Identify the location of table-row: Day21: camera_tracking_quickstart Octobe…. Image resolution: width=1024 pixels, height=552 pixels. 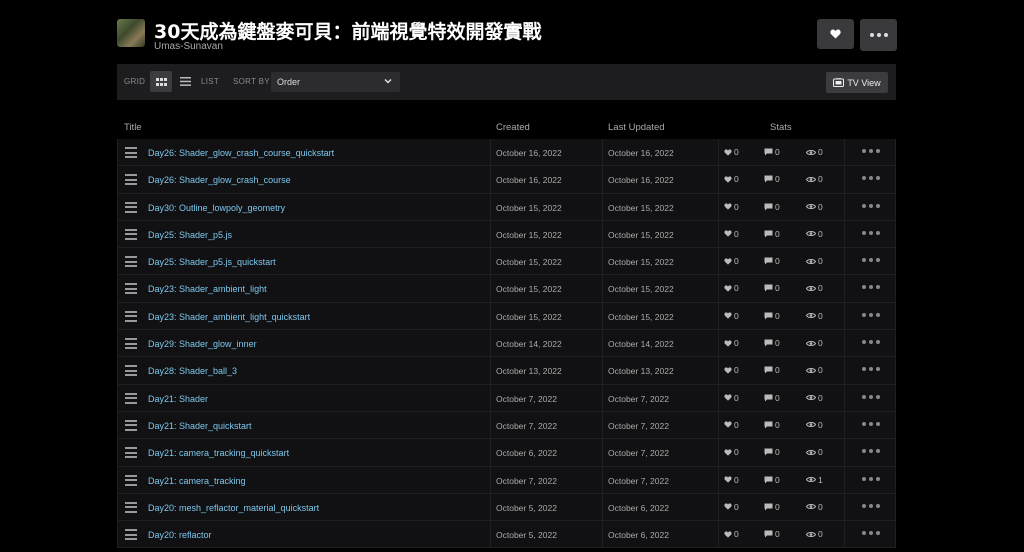
(506, 453).